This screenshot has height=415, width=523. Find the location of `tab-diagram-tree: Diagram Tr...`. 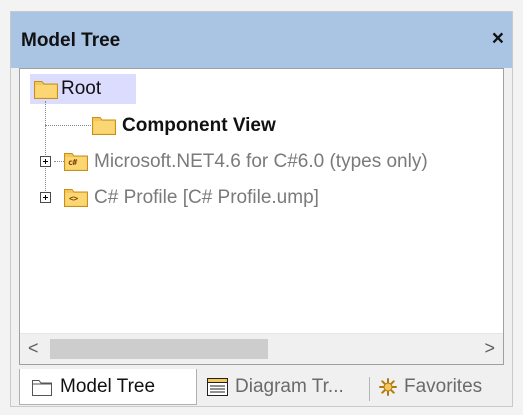

tab-diagram-tree: Diagram Tr... is located at coordinates (288, 387).